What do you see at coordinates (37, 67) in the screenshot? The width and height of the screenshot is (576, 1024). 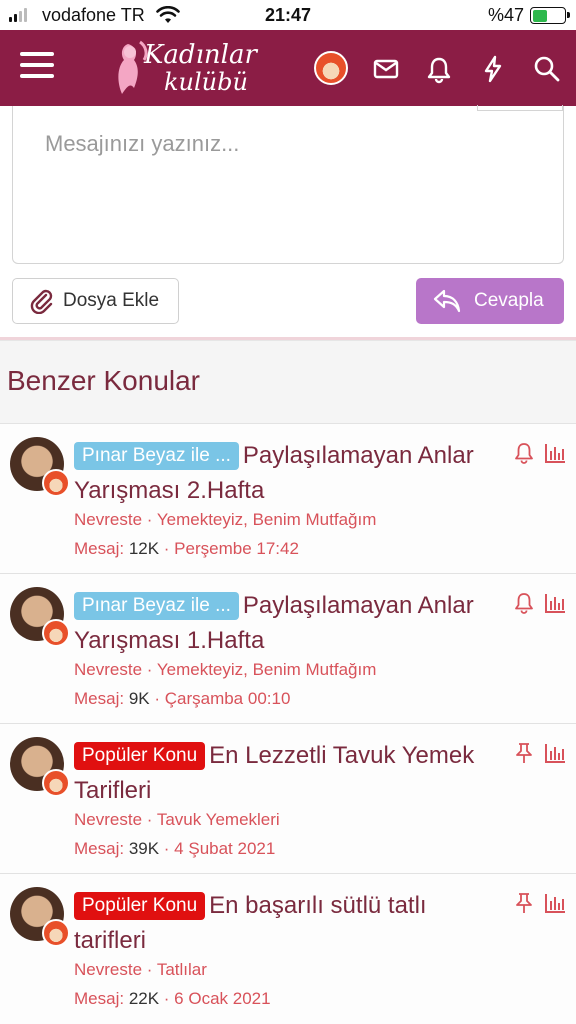 I see `menu-icon` at bounding box center [37, 67].